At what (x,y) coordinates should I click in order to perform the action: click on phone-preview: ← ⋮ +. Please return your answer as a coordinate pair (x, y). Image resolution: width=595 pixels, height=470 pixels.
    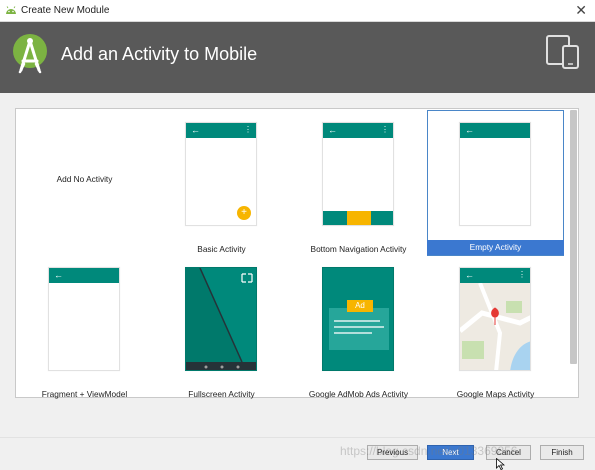
    Looking at the image, I should click on (221, 174).